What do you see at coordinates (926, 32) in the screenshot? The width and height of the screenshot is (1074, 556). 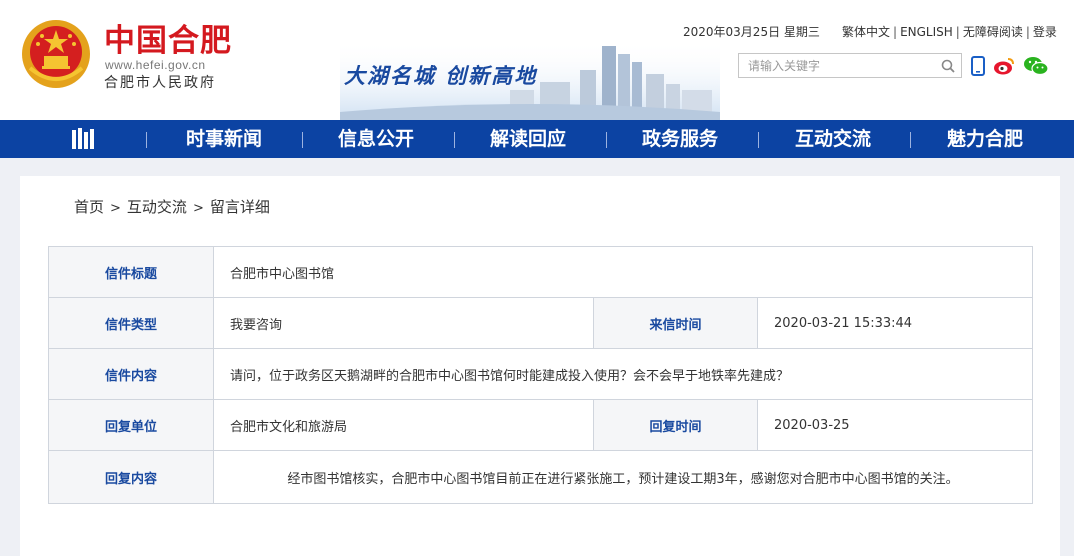 I see `link-english: ENGLISH` at bounding box center [926, 32].